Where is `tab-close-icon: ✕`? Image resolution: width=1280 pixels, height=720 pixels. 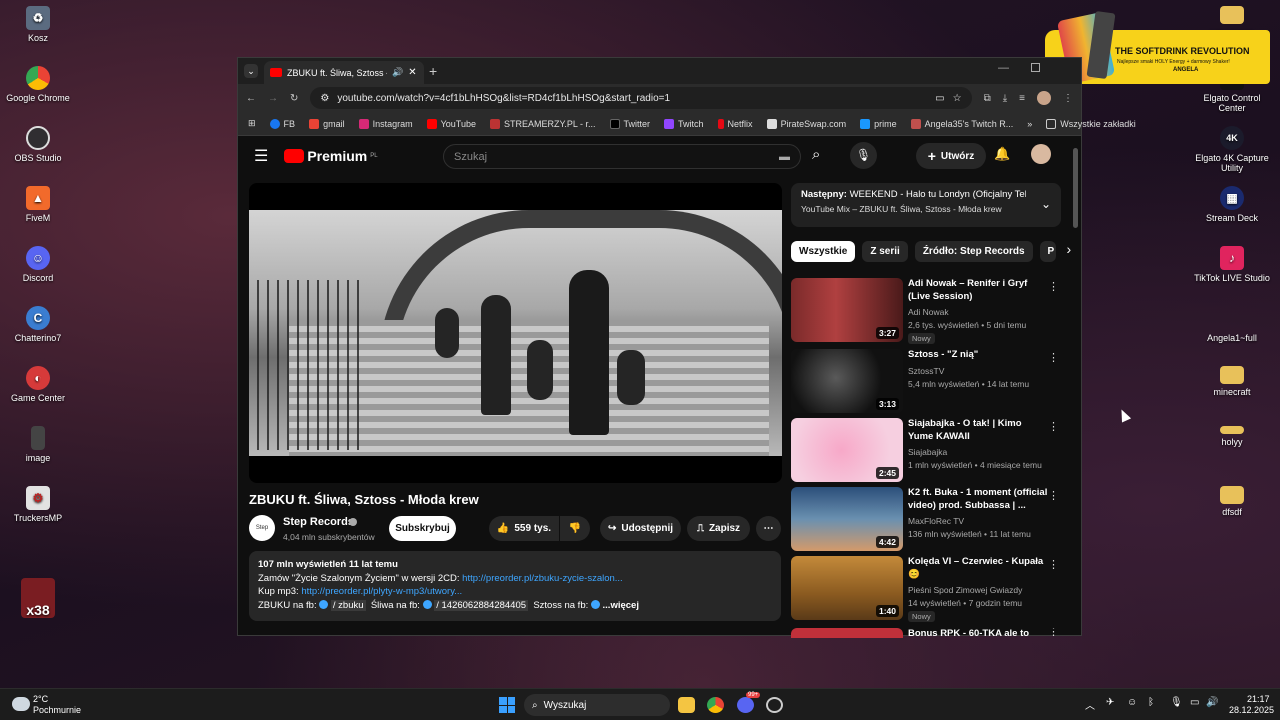 tab-close-icon: ✕ is located at coordinates (412, 72).